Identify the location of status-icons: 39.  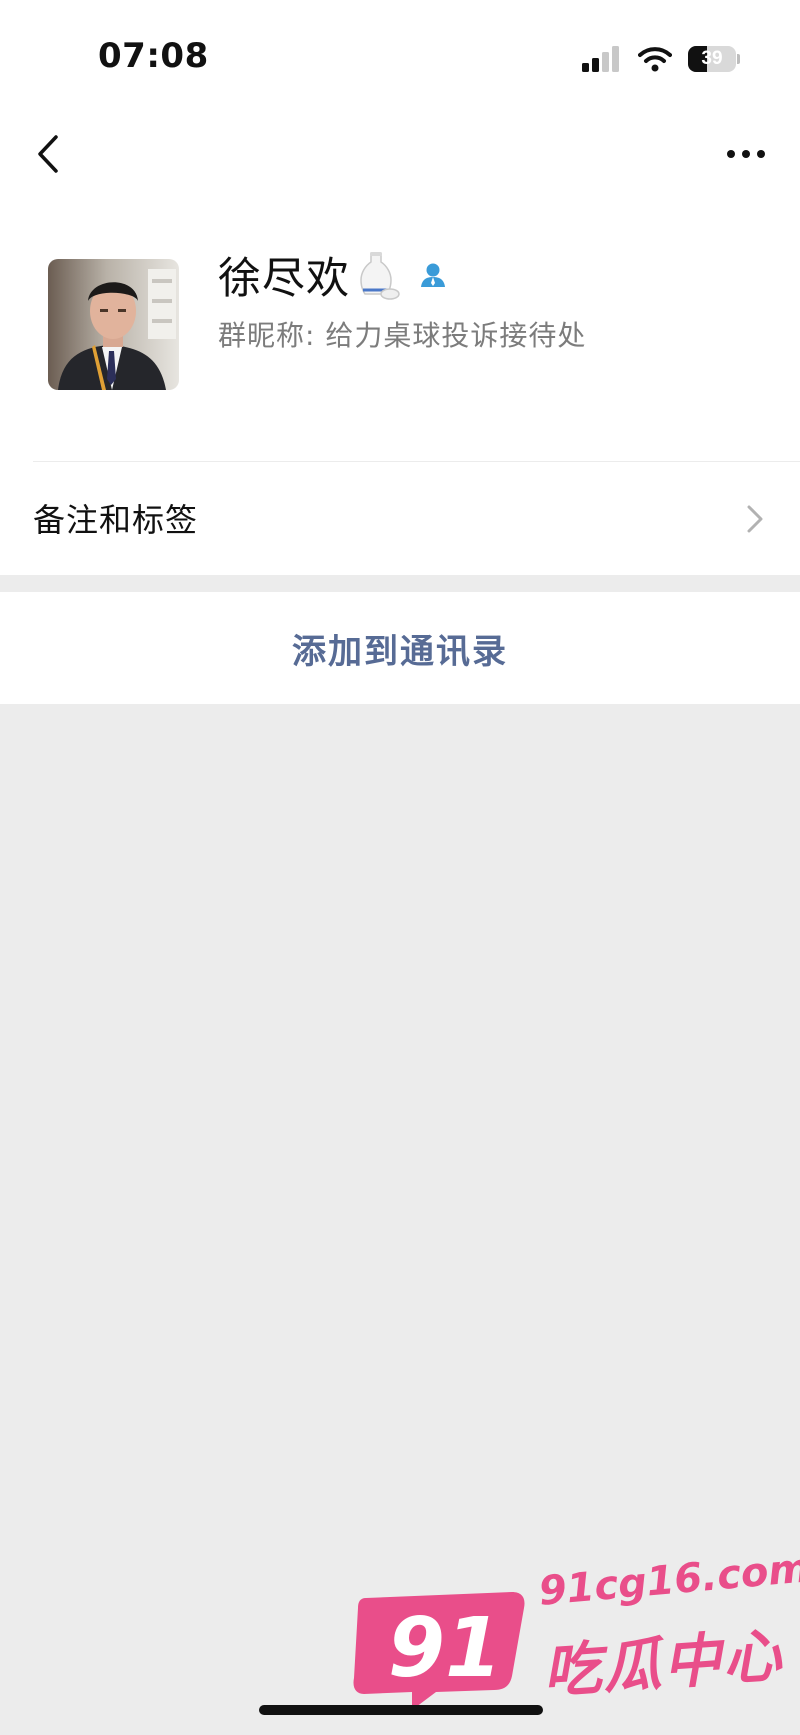
(661, 59).